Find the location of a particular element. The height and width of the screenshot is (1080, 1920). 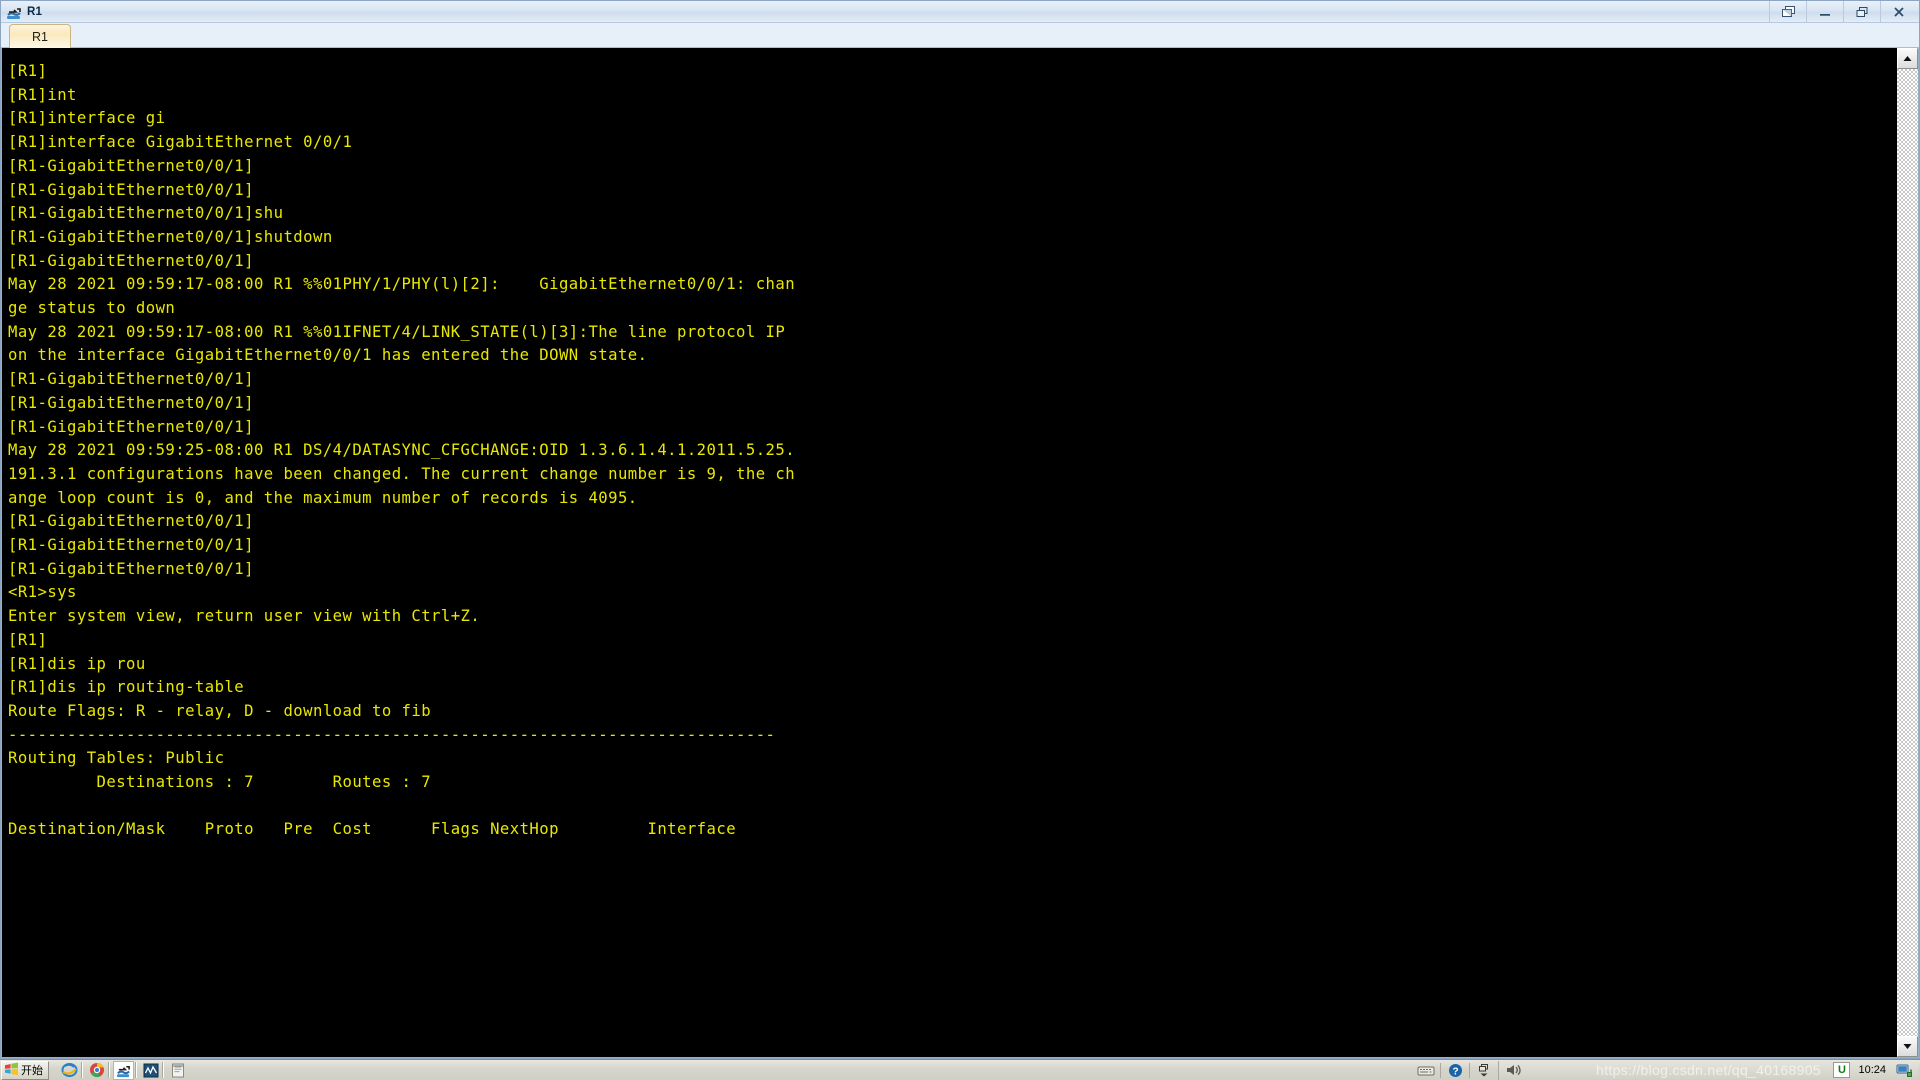

start-label: 开始 is located at coordinates (32, 1071).